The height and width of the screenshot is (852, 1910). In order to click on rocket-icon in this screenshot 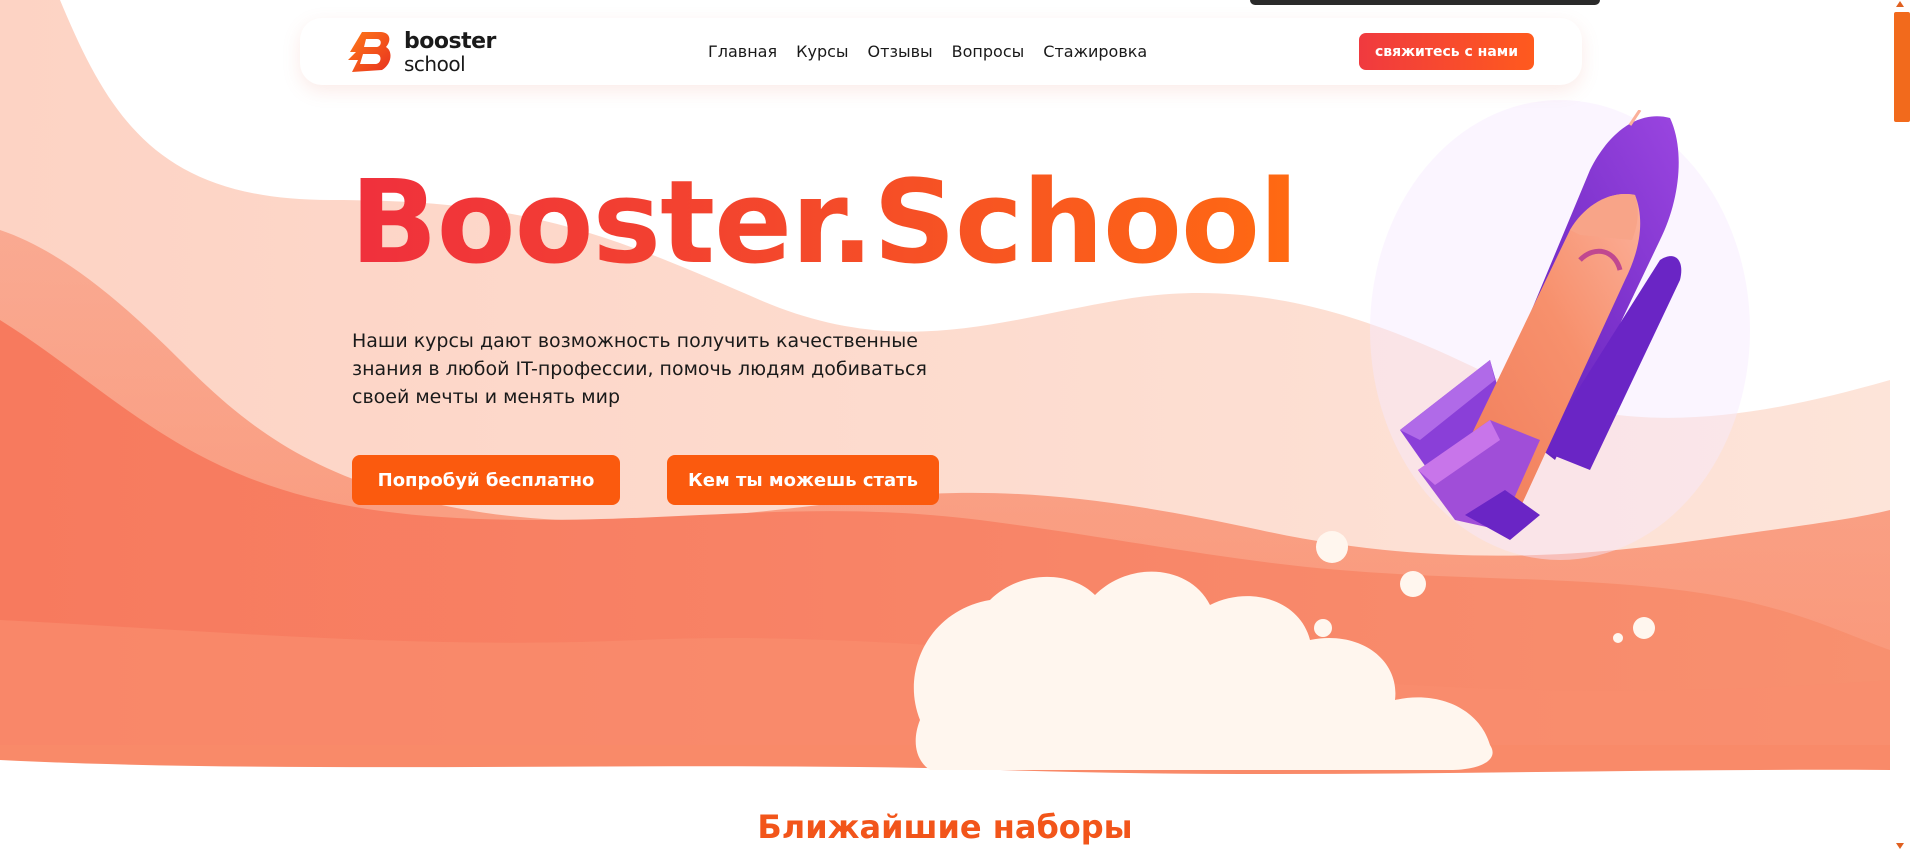, I will do `click(1541, 325)`.